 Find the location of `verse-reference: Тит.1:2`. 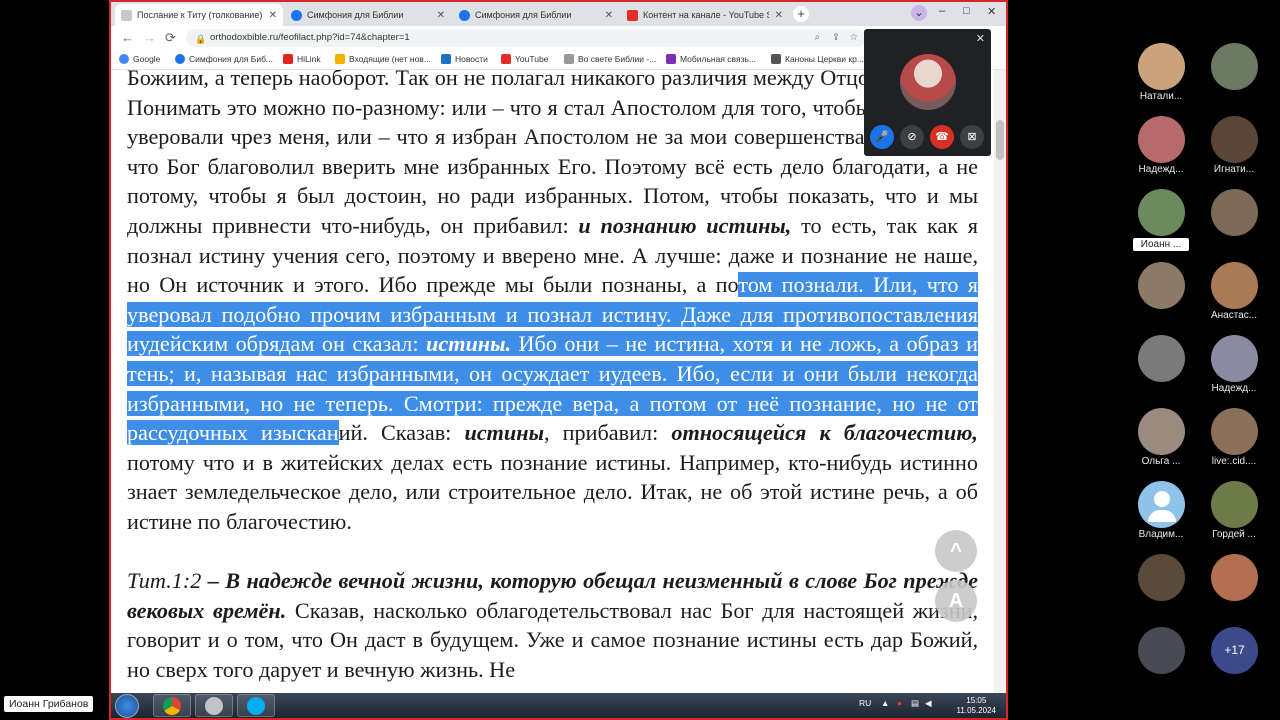

verse-reference: Тит.1:2 is located at coordinates (164, 581).